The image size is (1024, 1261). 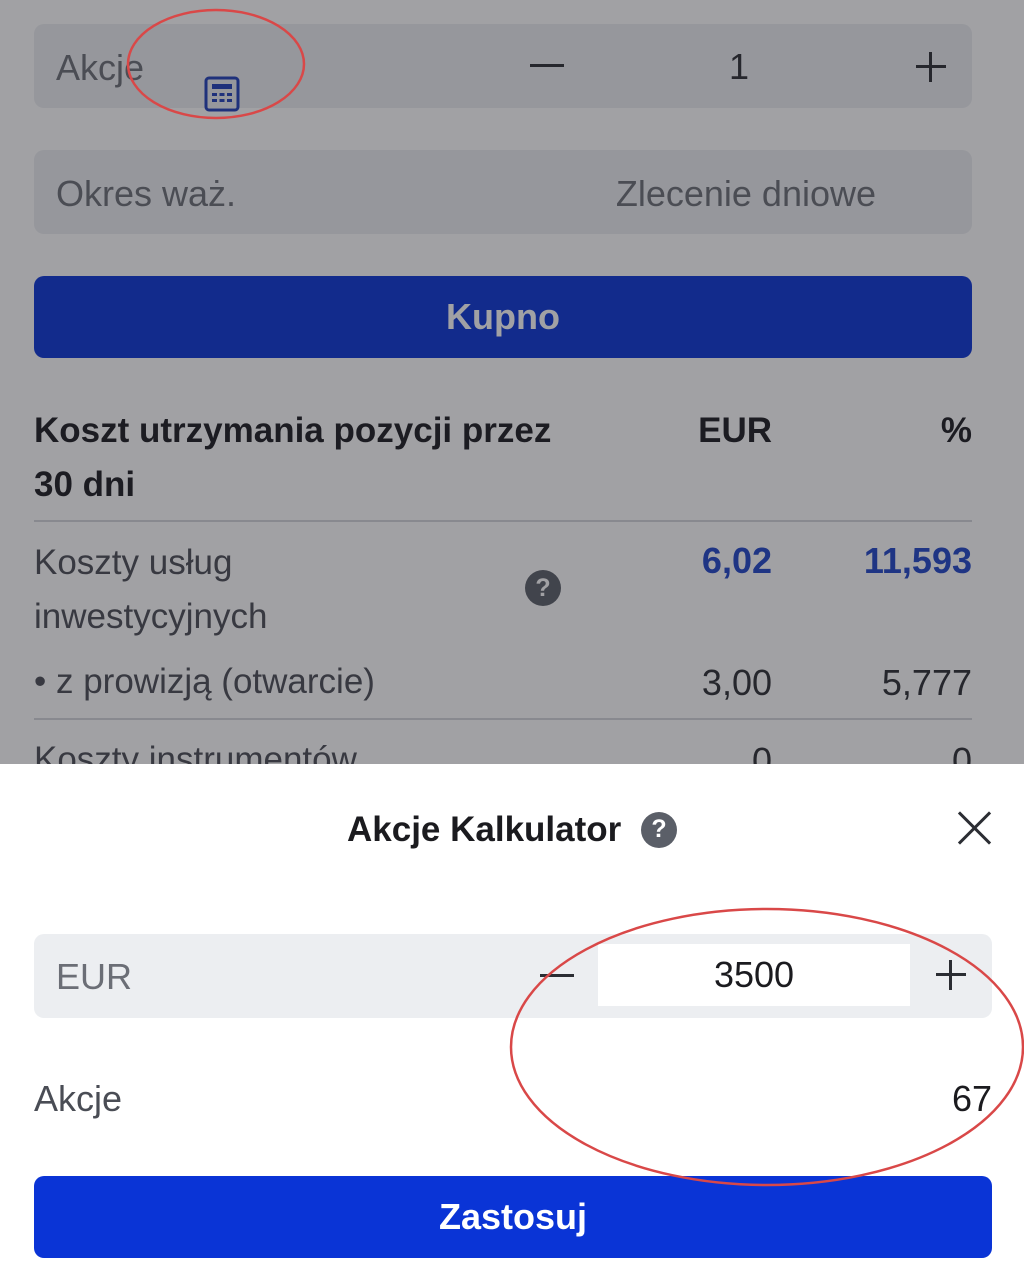 What do you see at coordinates (971, 1098) in the screenshot?
I see `shares-result-value: 67` at bounding box center [971, 1098].